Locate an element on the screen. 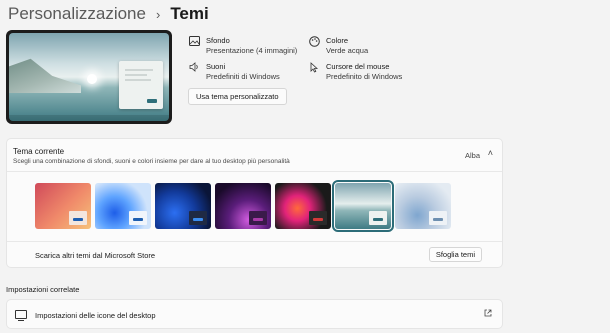 The image size is (610, 333). preview-window is located at coordinates (141, 85).